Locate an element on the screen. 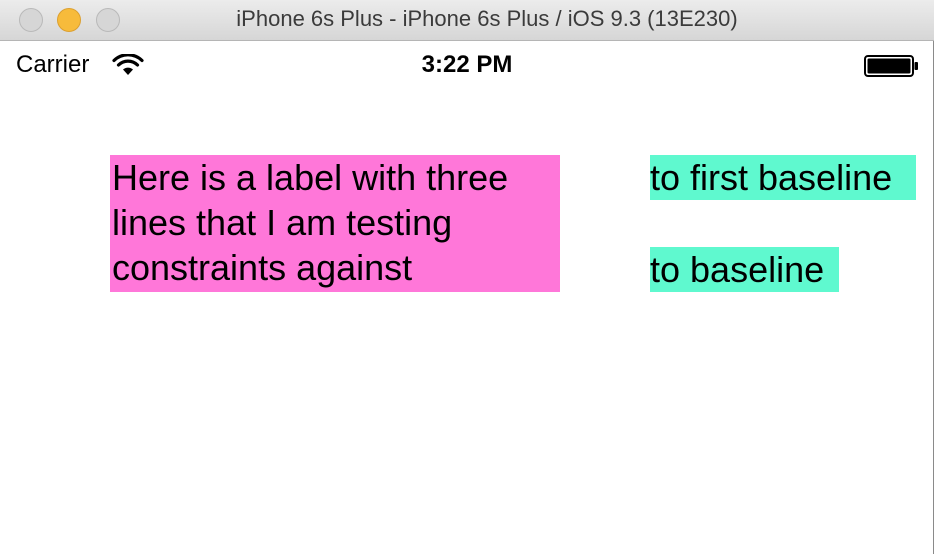  minimize-button is located at coordinates (69, 20).